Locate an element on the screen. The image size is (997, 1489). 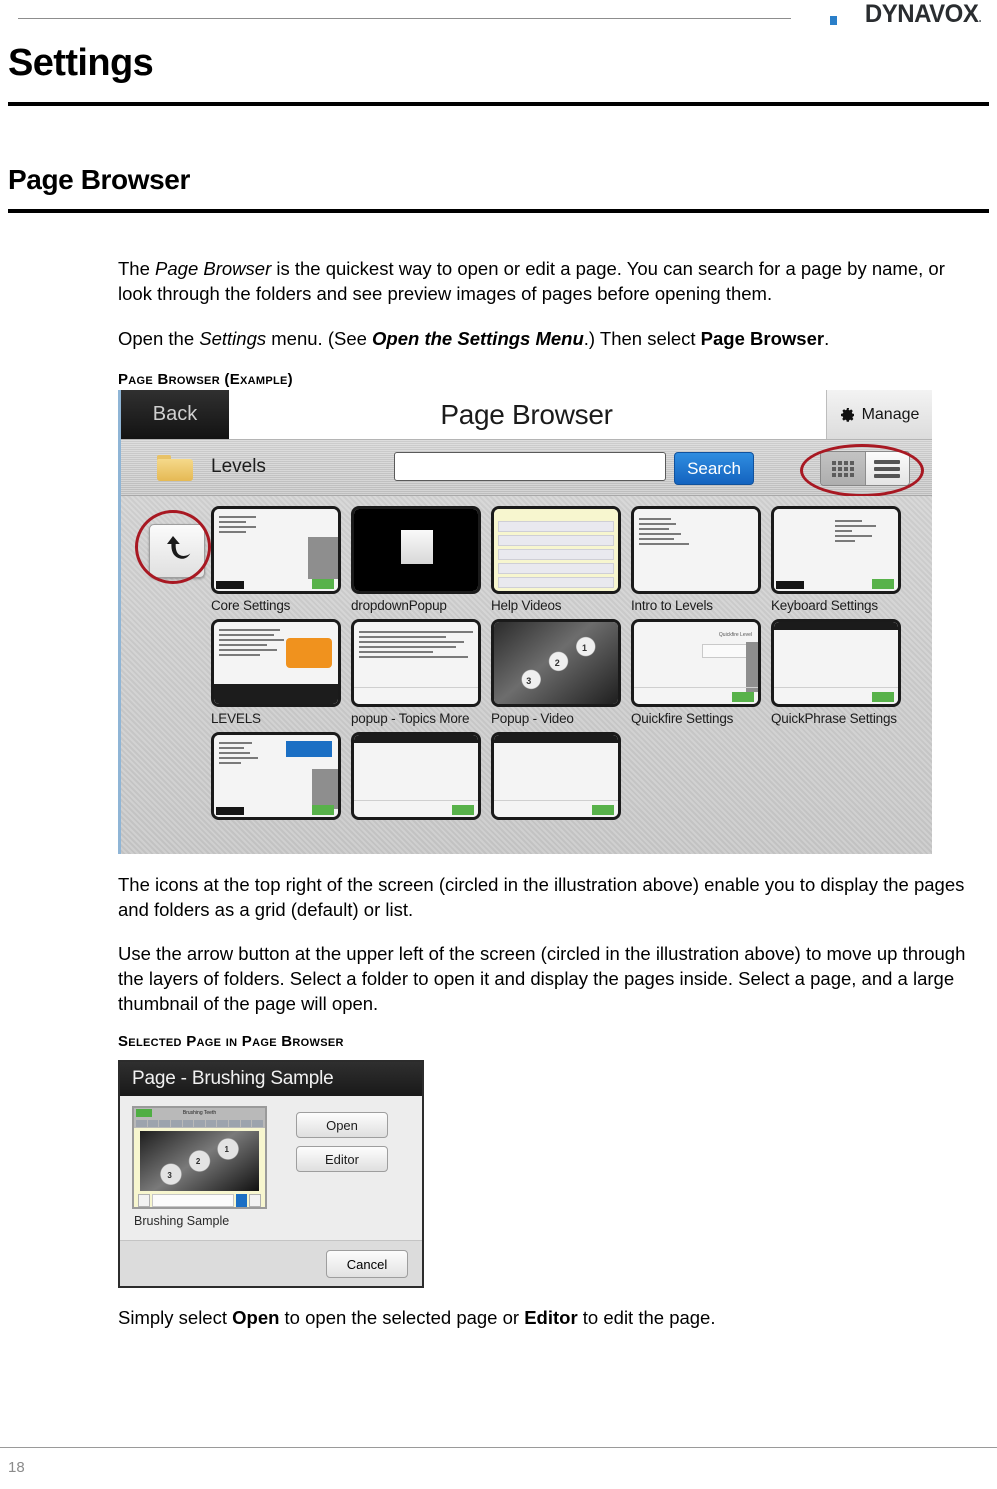
editor-button: Editor is located at coordinates (342, 1159).